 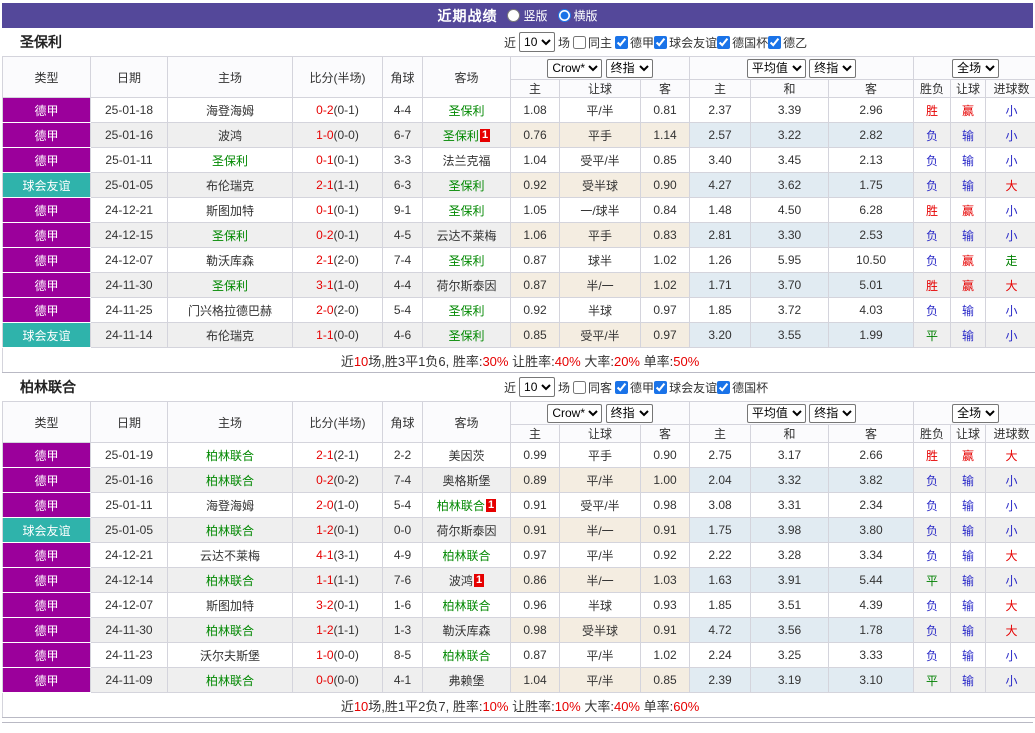 I want to click on result-handicap: 赢, so click(x=968, y=110).